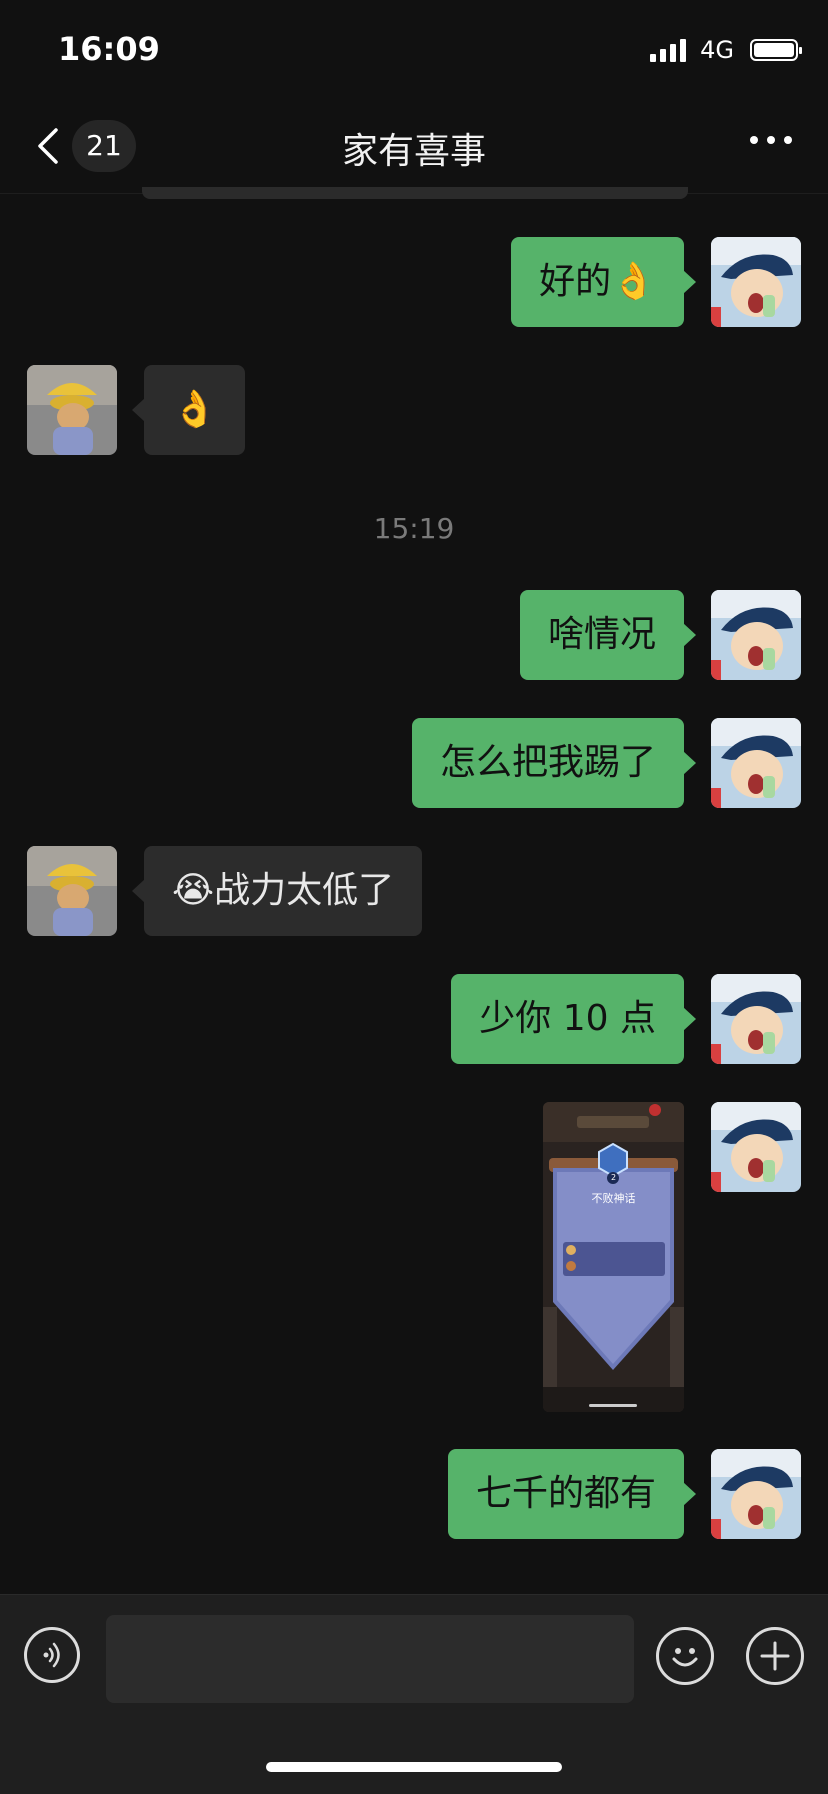 This screenshot has width=828, height=1794. I want to click on more-icon, so click(771, 140).